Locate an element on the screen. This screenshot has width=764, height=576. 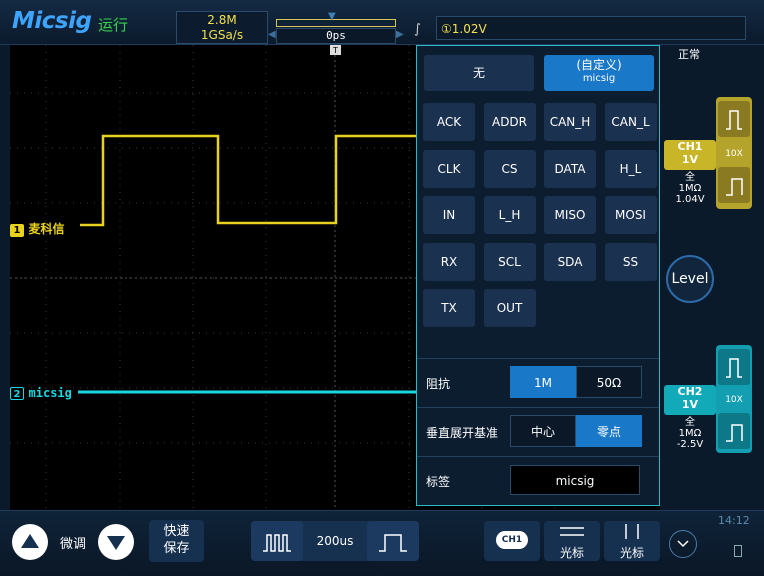
preset-out-button: OUT is located at coordinates (509, 308).